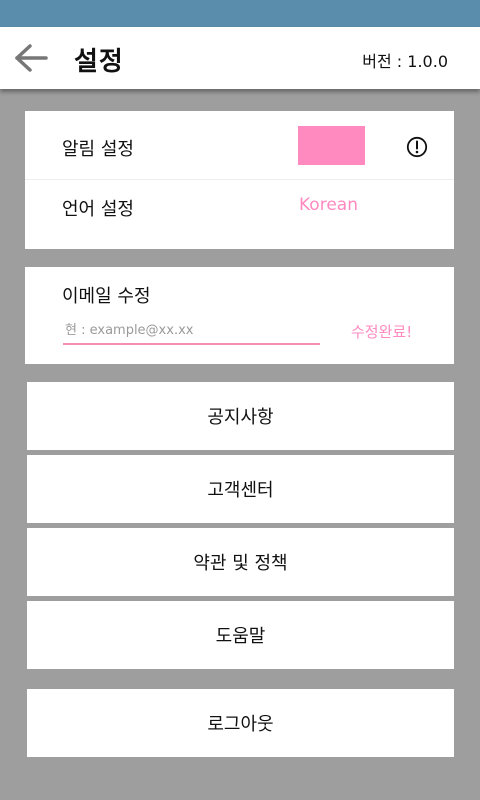 This screenshot has height=800, width=480. What do you see at coordinates (240, 58) in the screenshot?
I see `app-bar: 설정 버전 : 1.0.0` at bounding box center [240, 58].